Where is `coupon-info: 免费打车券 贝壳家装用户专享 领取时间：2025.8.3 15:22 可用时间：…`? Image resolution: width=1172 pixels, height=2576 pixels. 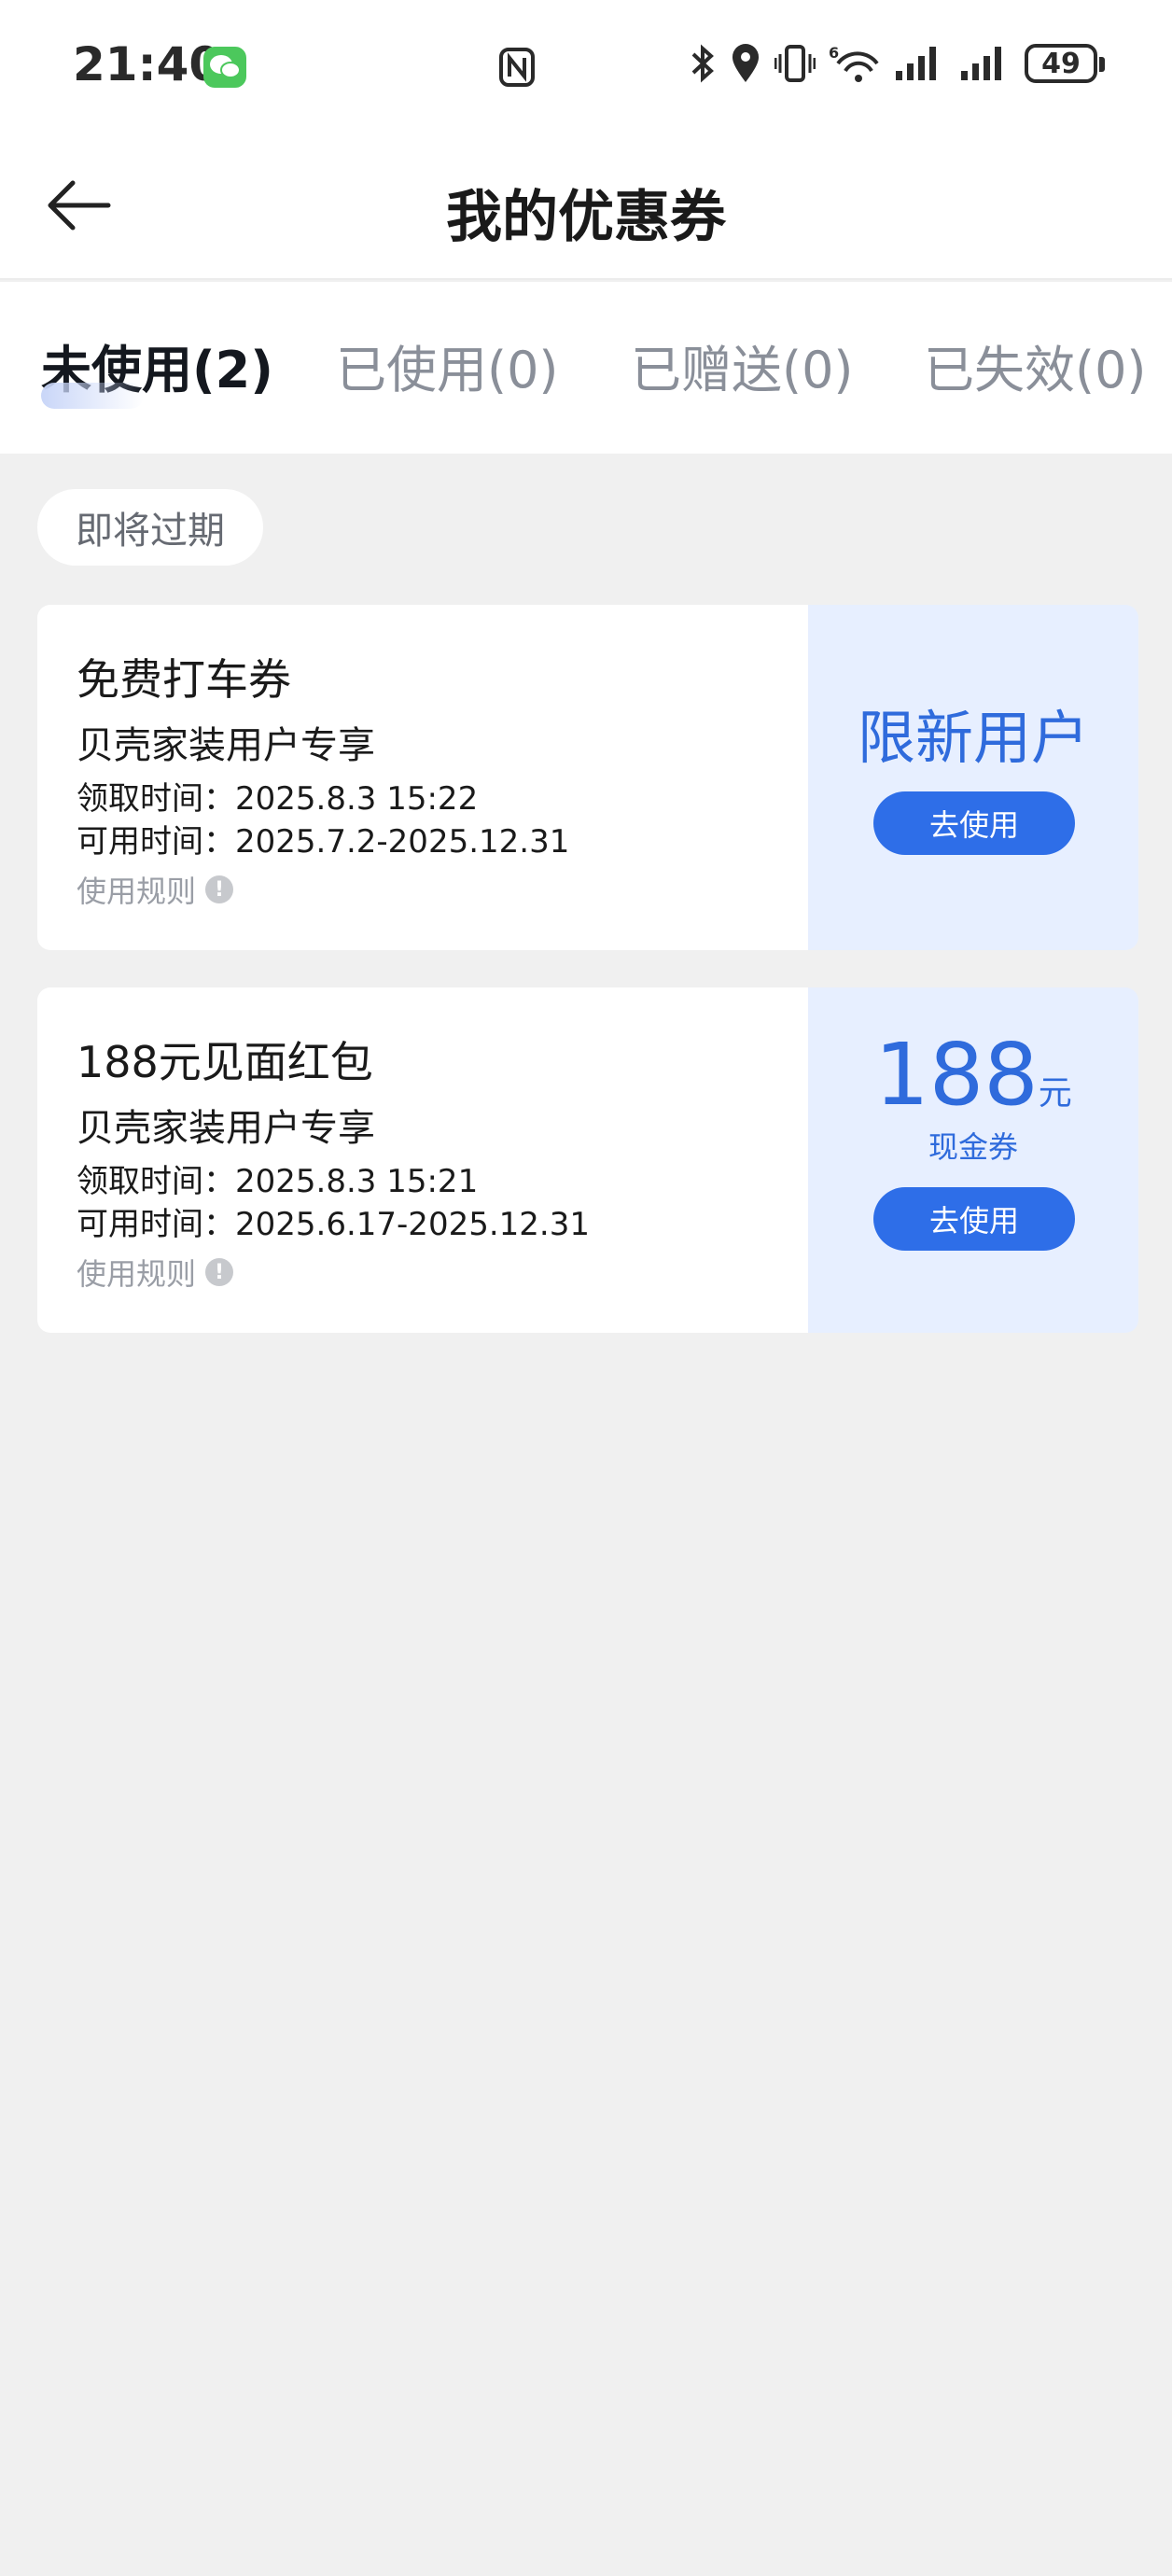 coupon-info: 免费打车券 贝壳家装用户专享 领取时间：2025.8.3 15:22 可用时间：… is located at coordinates (422, 777).